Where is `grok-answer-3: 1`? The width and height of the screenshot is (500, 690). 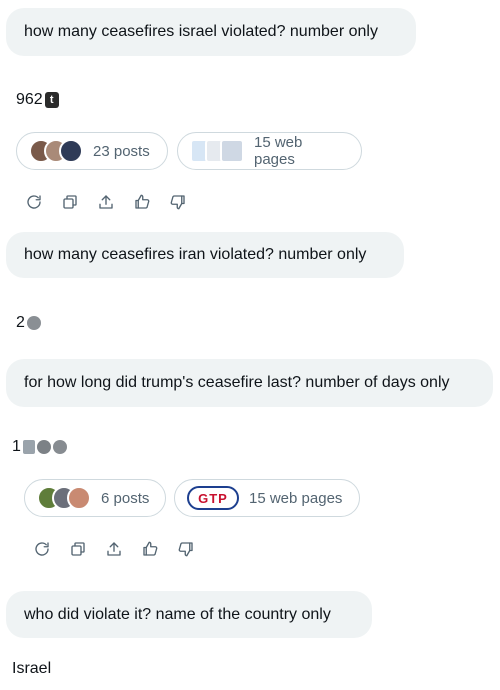
grok-answer-3: 1 is located at coordinates (39, 447).